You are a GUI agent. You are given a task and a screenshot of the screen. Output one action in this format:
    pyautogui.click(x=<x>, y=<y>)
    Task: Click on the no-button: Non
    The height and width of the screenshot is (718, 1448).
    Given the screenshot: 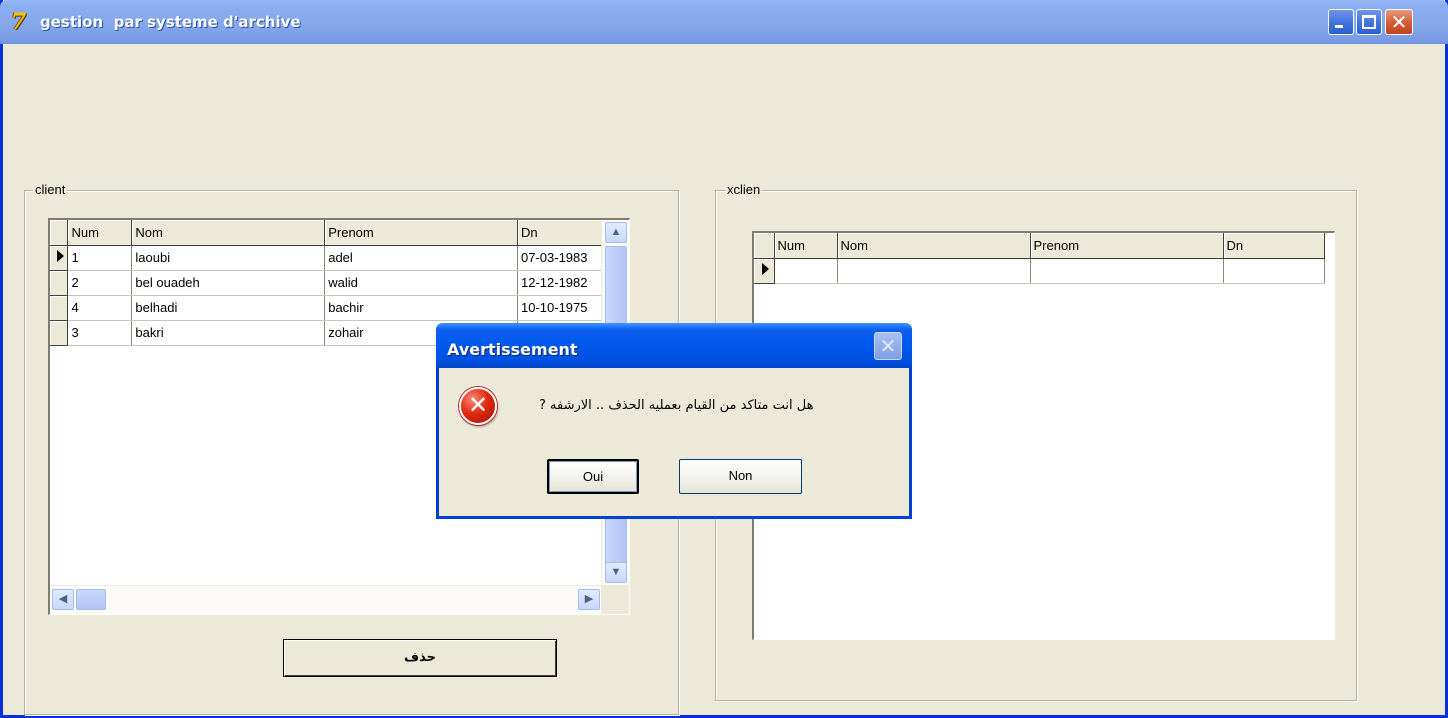 What is the action you would take?
    pyautogui.click(x=740, y=476)
    